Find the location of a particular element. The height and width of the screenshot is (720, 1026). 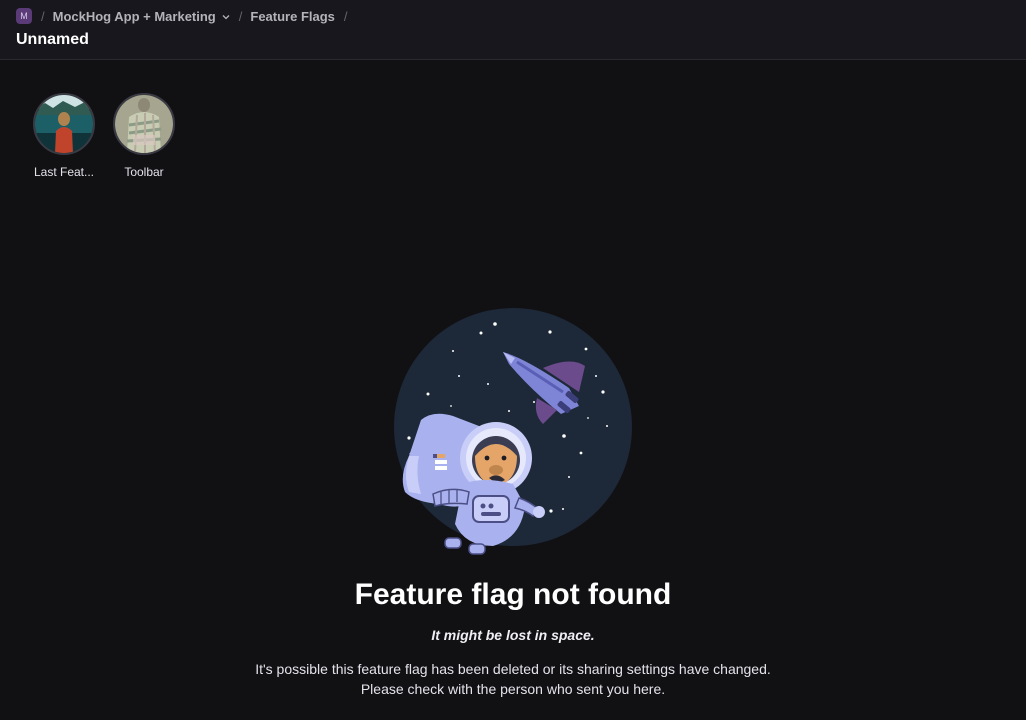

project-badge: M is located at coordinates (24, 16).